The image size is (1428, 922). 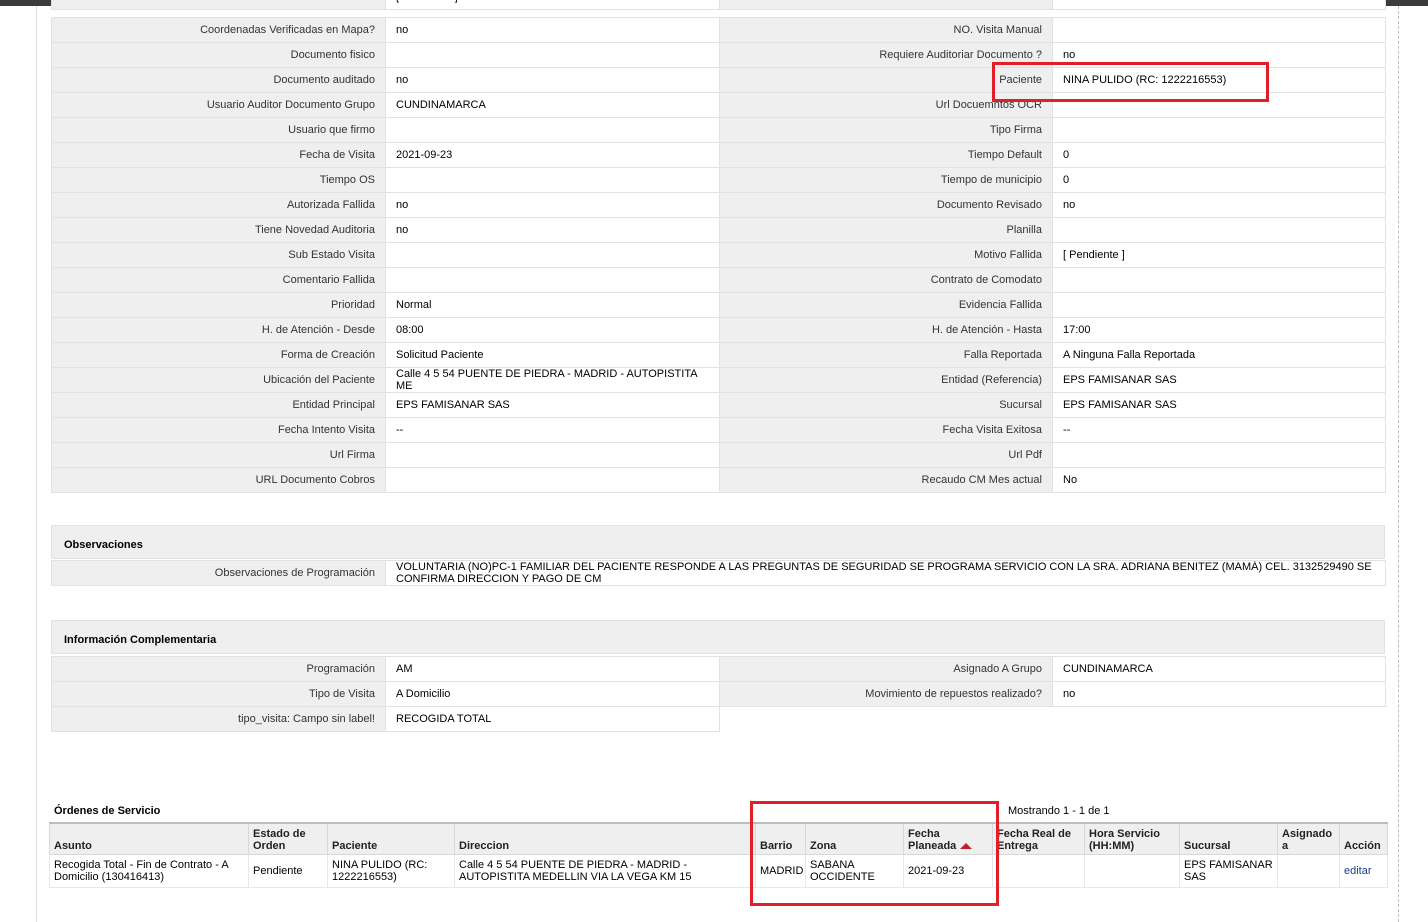 What do you see at coordinates (718, 180) in the screenshot?
I see `details-row: Tiempo OS Tiempo de municipio 0` at bounding box center [718, 180].